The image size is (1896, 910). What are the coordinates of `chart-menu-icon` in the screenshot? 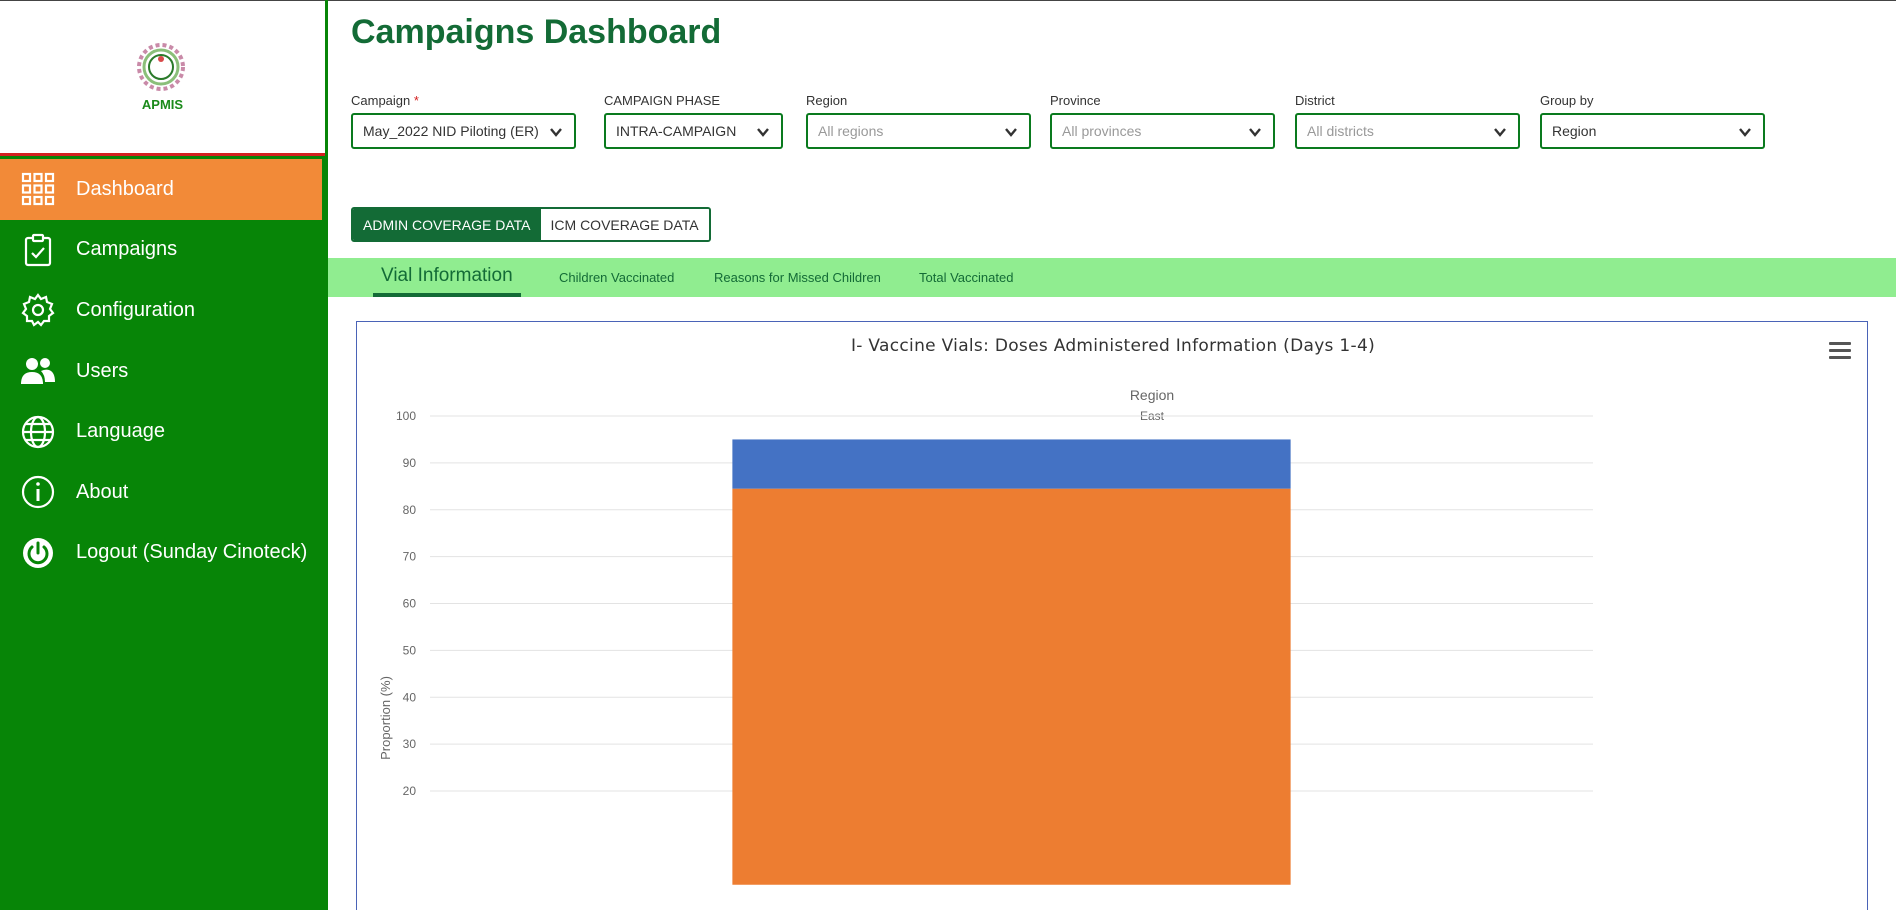 It's located at (1840, 351).